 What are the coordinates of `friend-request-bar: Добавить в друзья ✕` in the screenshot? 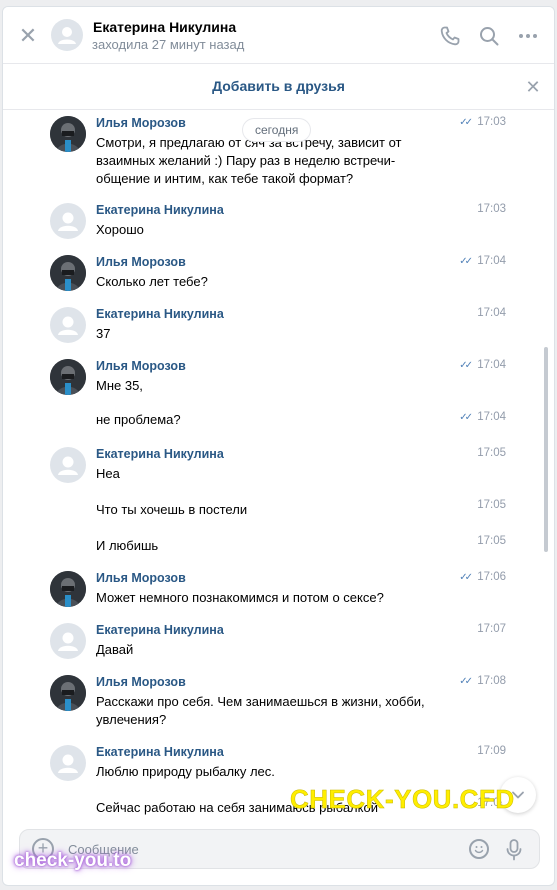 It's located at (278, 87).